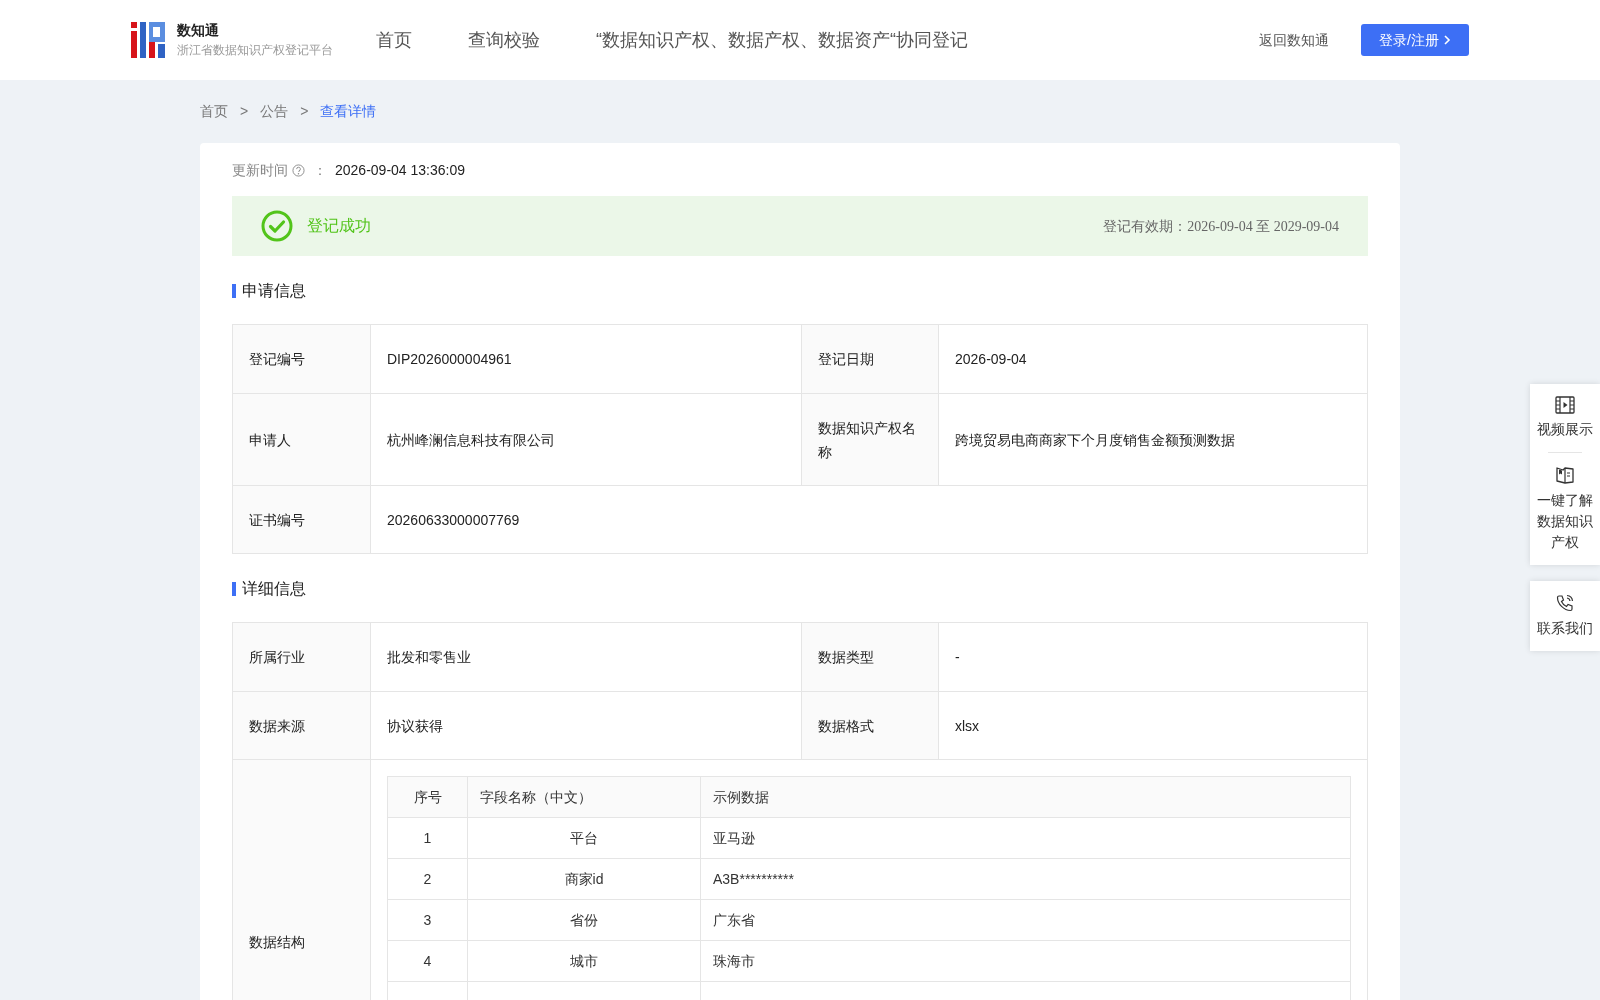 This screenshot has width=1600, height=1000. Describe the element at coordinates (584, 961) in the screenshot. I see `table-cell: 城市` at that location.